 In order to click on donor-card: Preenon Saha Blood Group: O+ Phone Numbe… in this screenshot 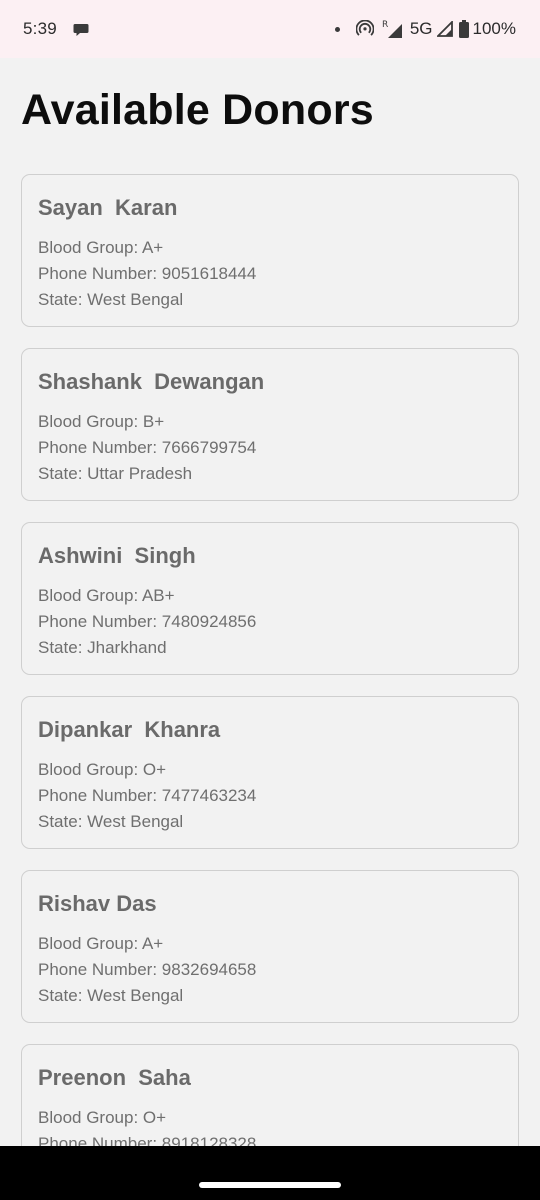, I will do `click(270, 1095)`.